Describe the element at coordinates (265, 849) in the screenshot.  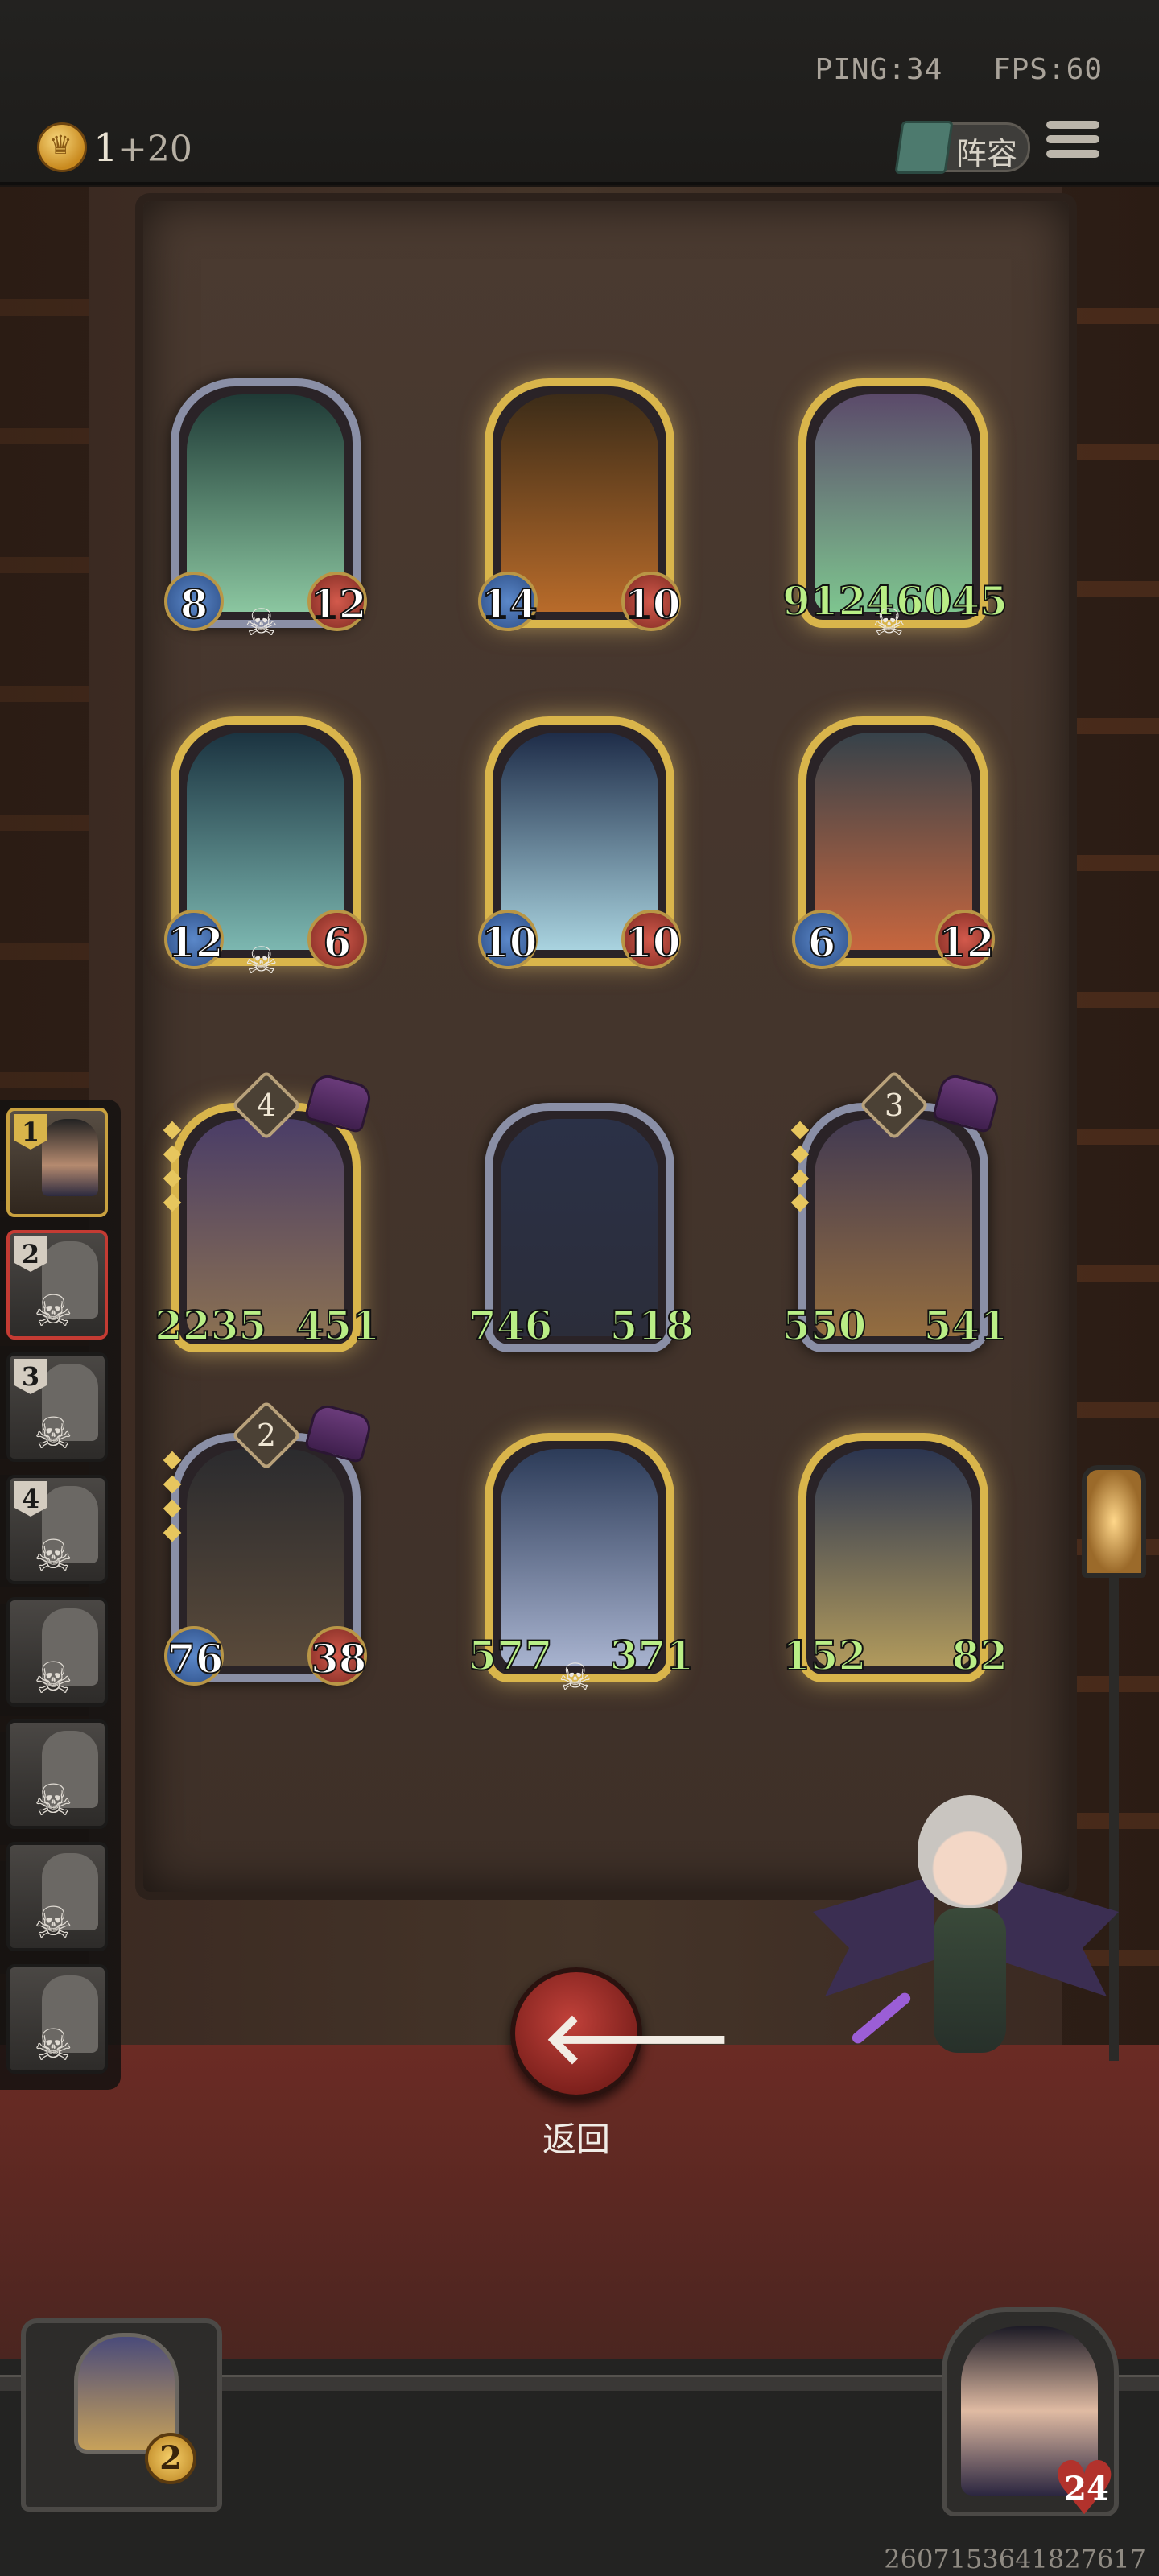
I see `shop-minion-card: 12 6 ☠` at that location.